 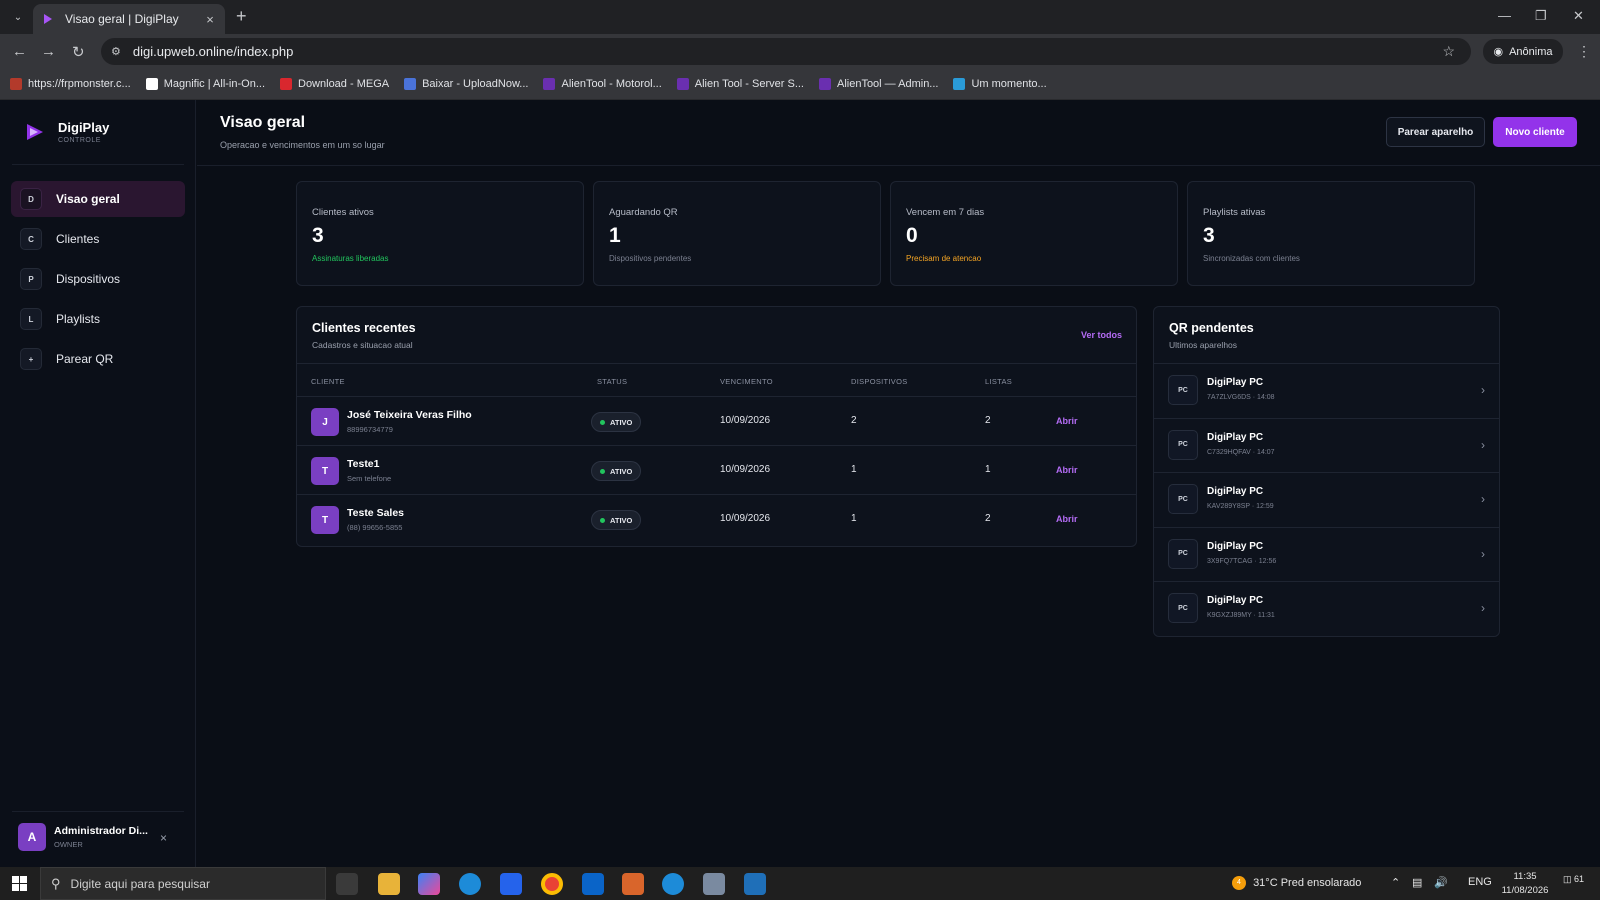 I want to click on app-window-icon, so click(x=755, y=884).